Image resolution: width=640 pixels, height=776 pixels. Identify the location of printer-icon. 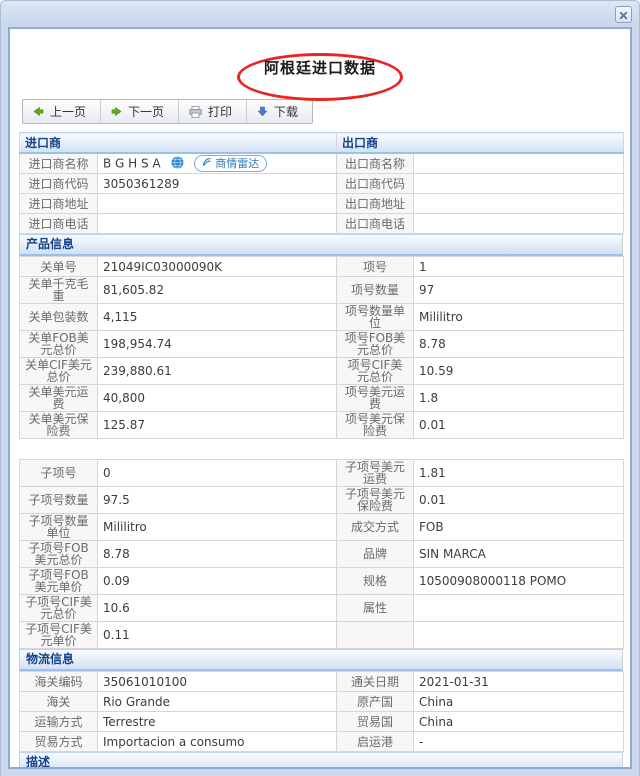
(195, 111).